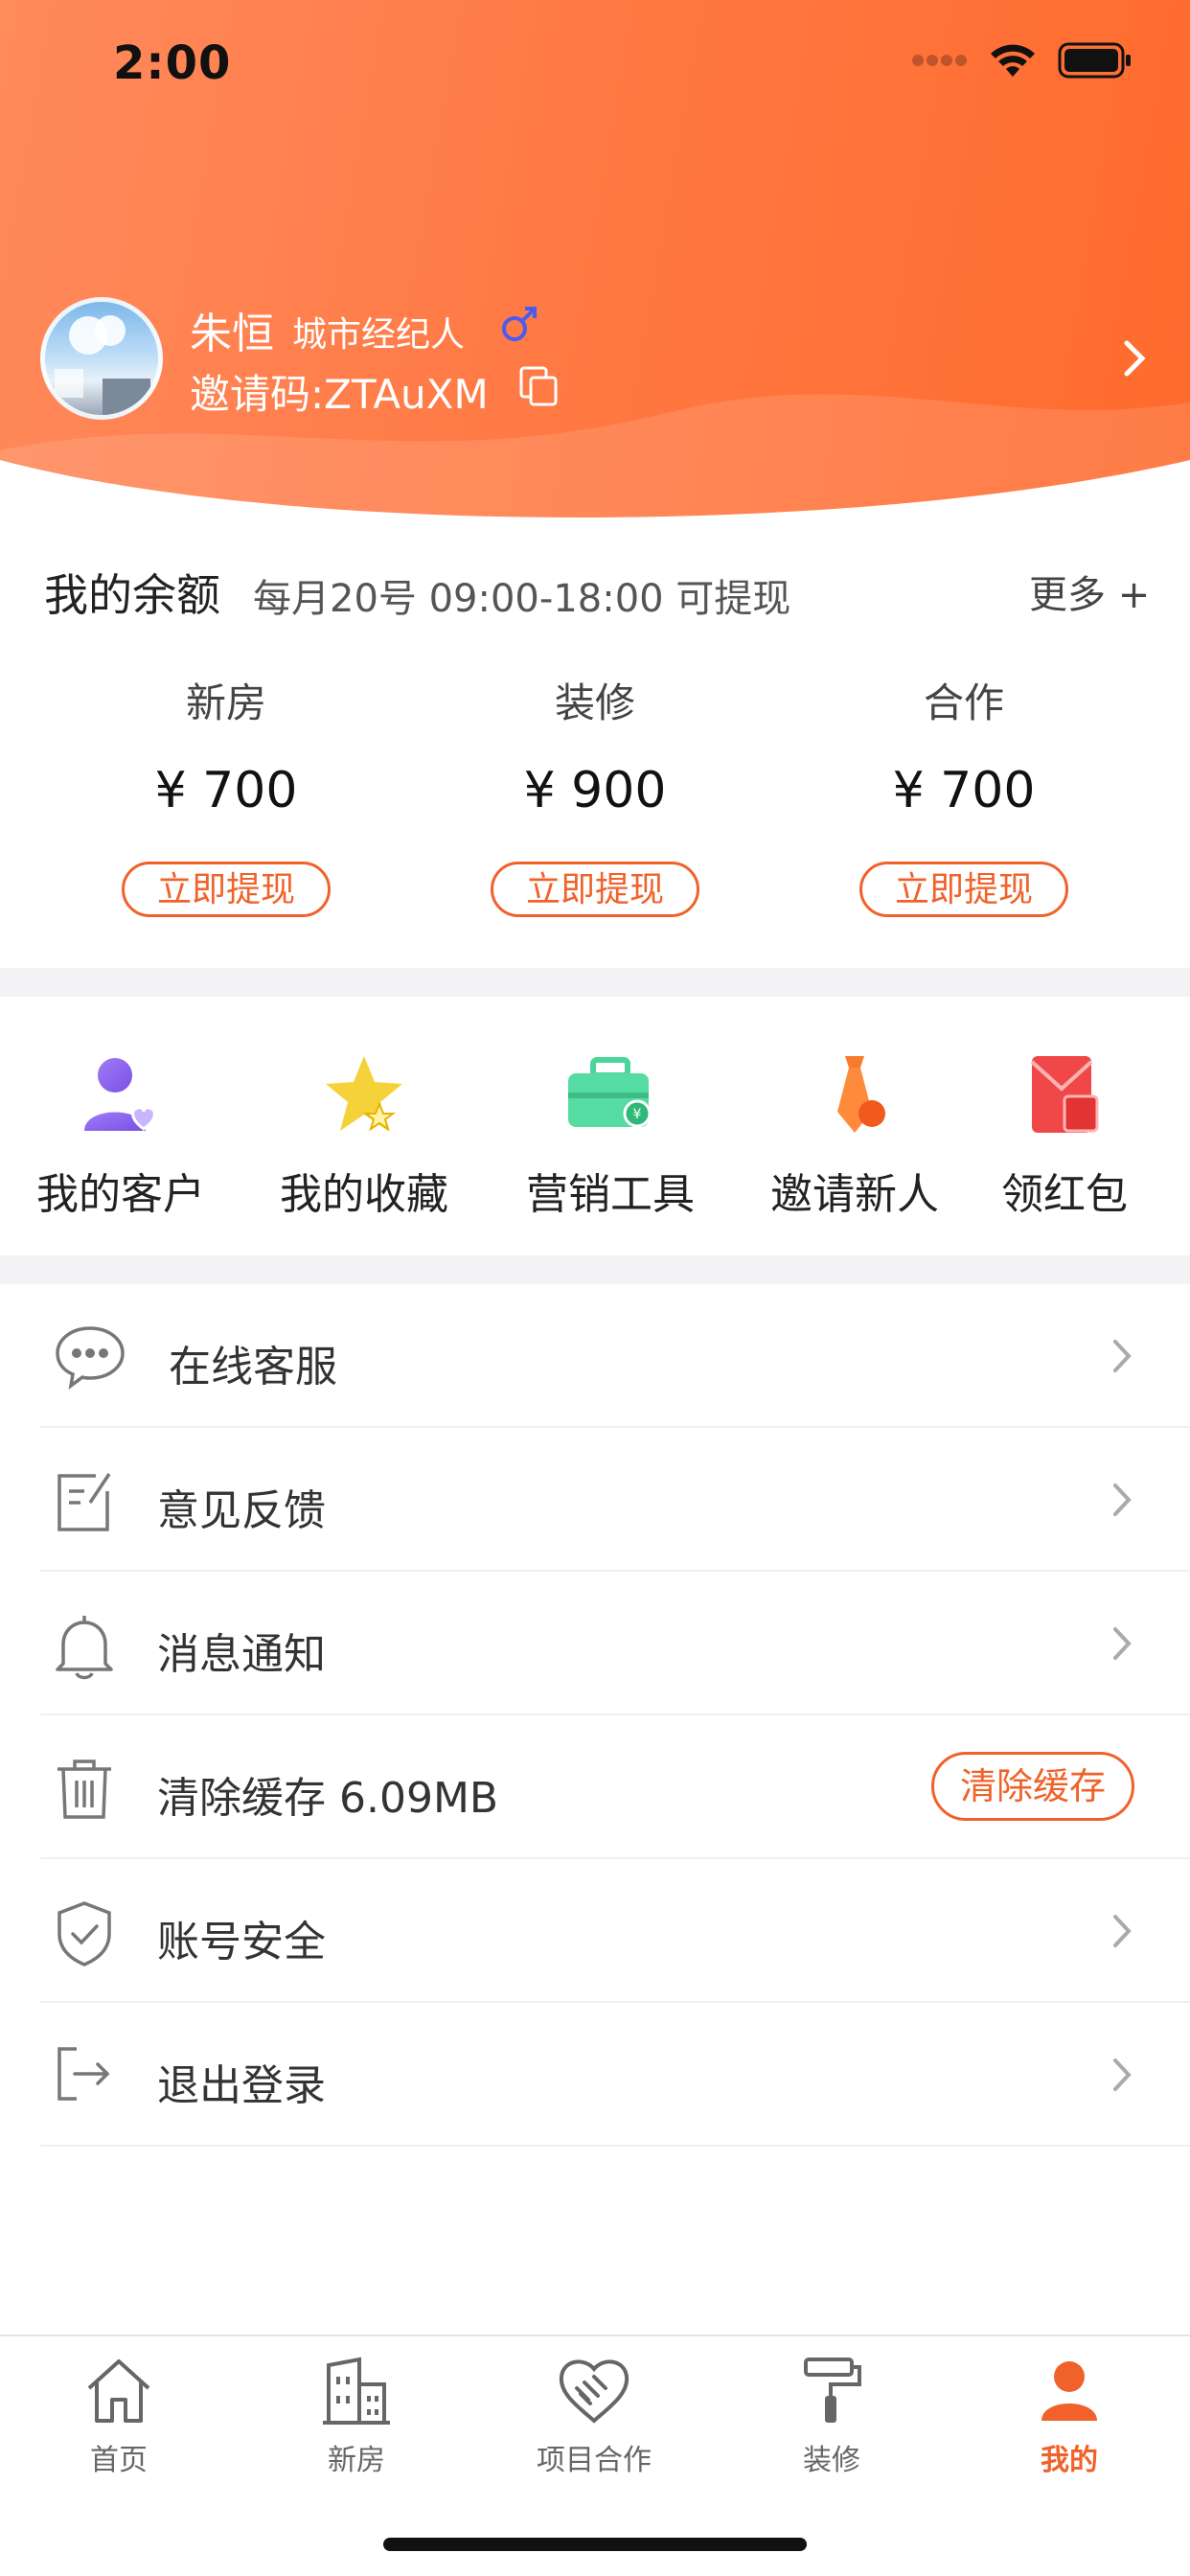 Image resolution: width=1190 pixels, height=2576 pixels. What do you see at coordinates (855, 1135) in the screenshot?
I see `quick-invite-newcomer: 邀请新人` at bounding box center [855, 1135].